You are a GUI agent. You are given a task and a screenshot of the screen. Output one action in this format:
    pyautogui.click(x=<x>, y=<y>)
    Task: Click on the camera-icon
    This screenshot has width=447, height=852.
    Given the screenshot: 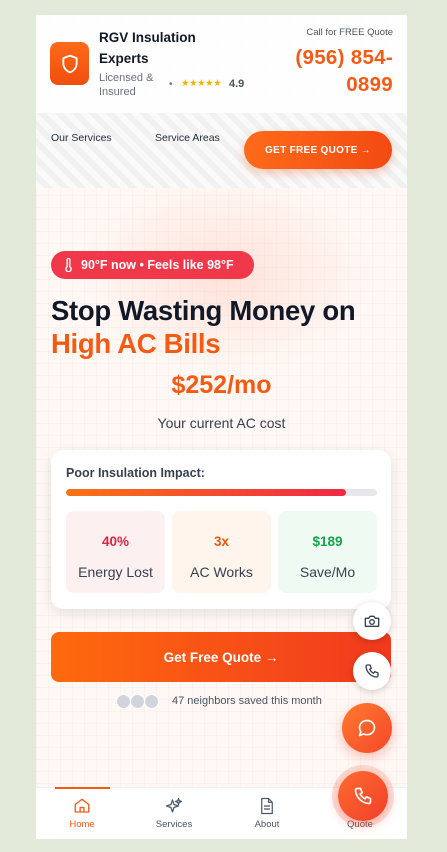 What is the action you would take?
    pyautogui.click(x=372, y=621)
    